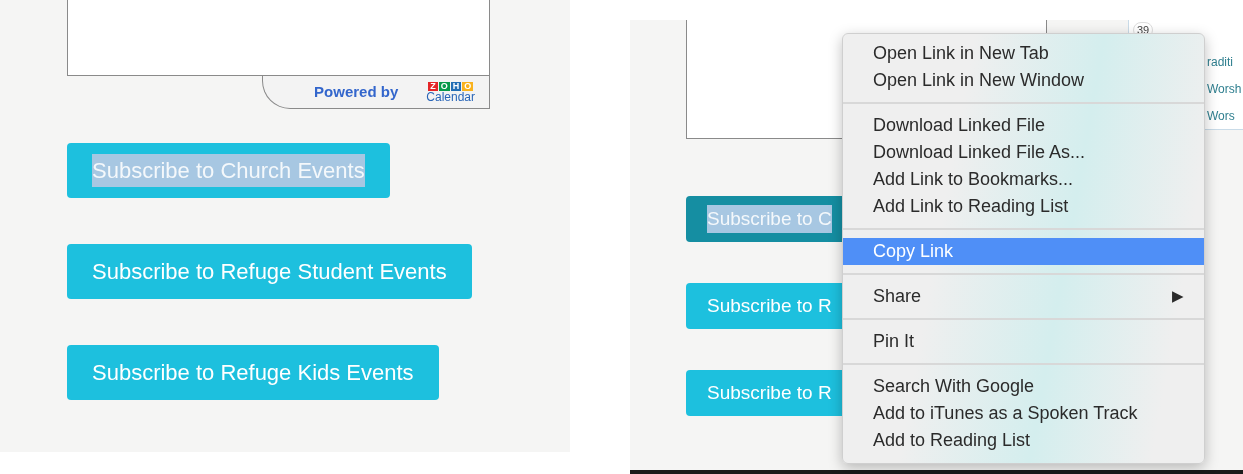 The image size is (1243, 474). Describe the element at coordinates (1224, 89) in the screenshot. I see `calendar-event: Worsh` at that location.